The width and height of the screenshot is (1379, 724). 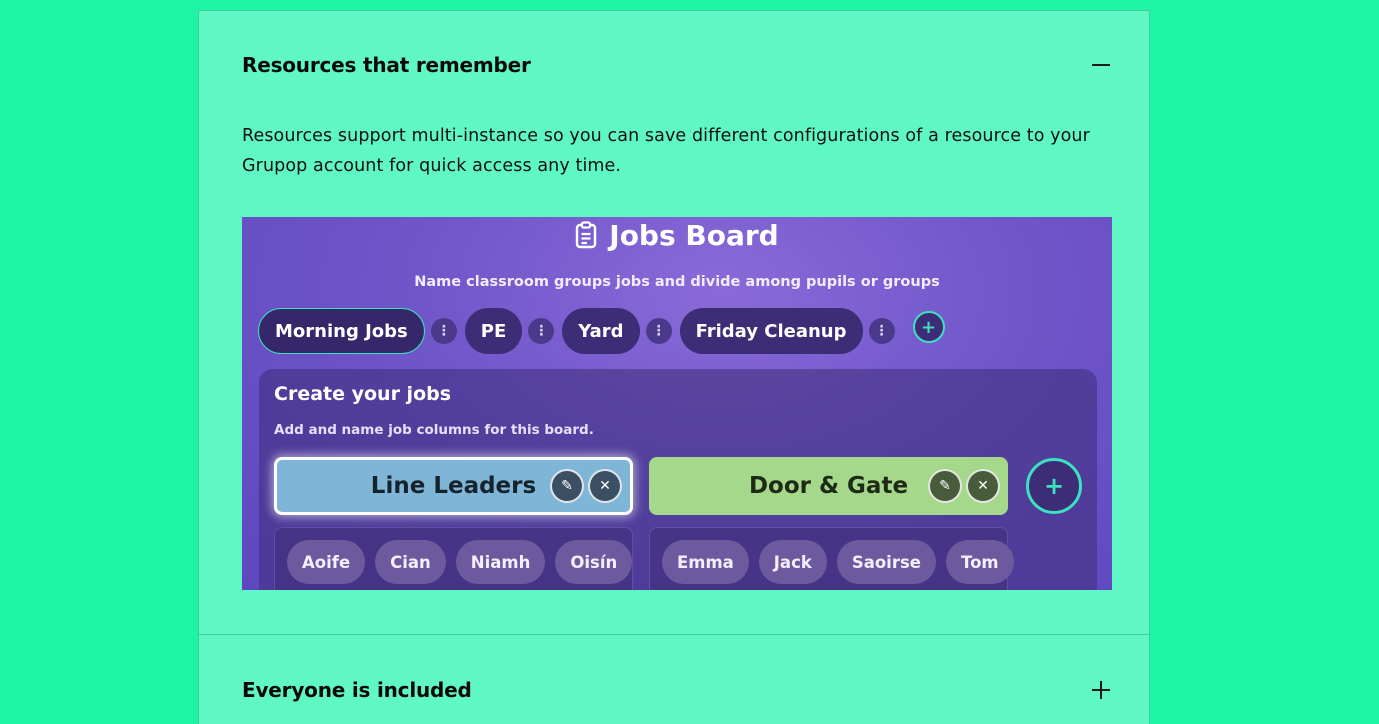 What do you see at coordinates (831, 558) in the screenshot?
I see `pupil-list: Emma Jack Saoirse Tom` at bounding box center [831, 558].